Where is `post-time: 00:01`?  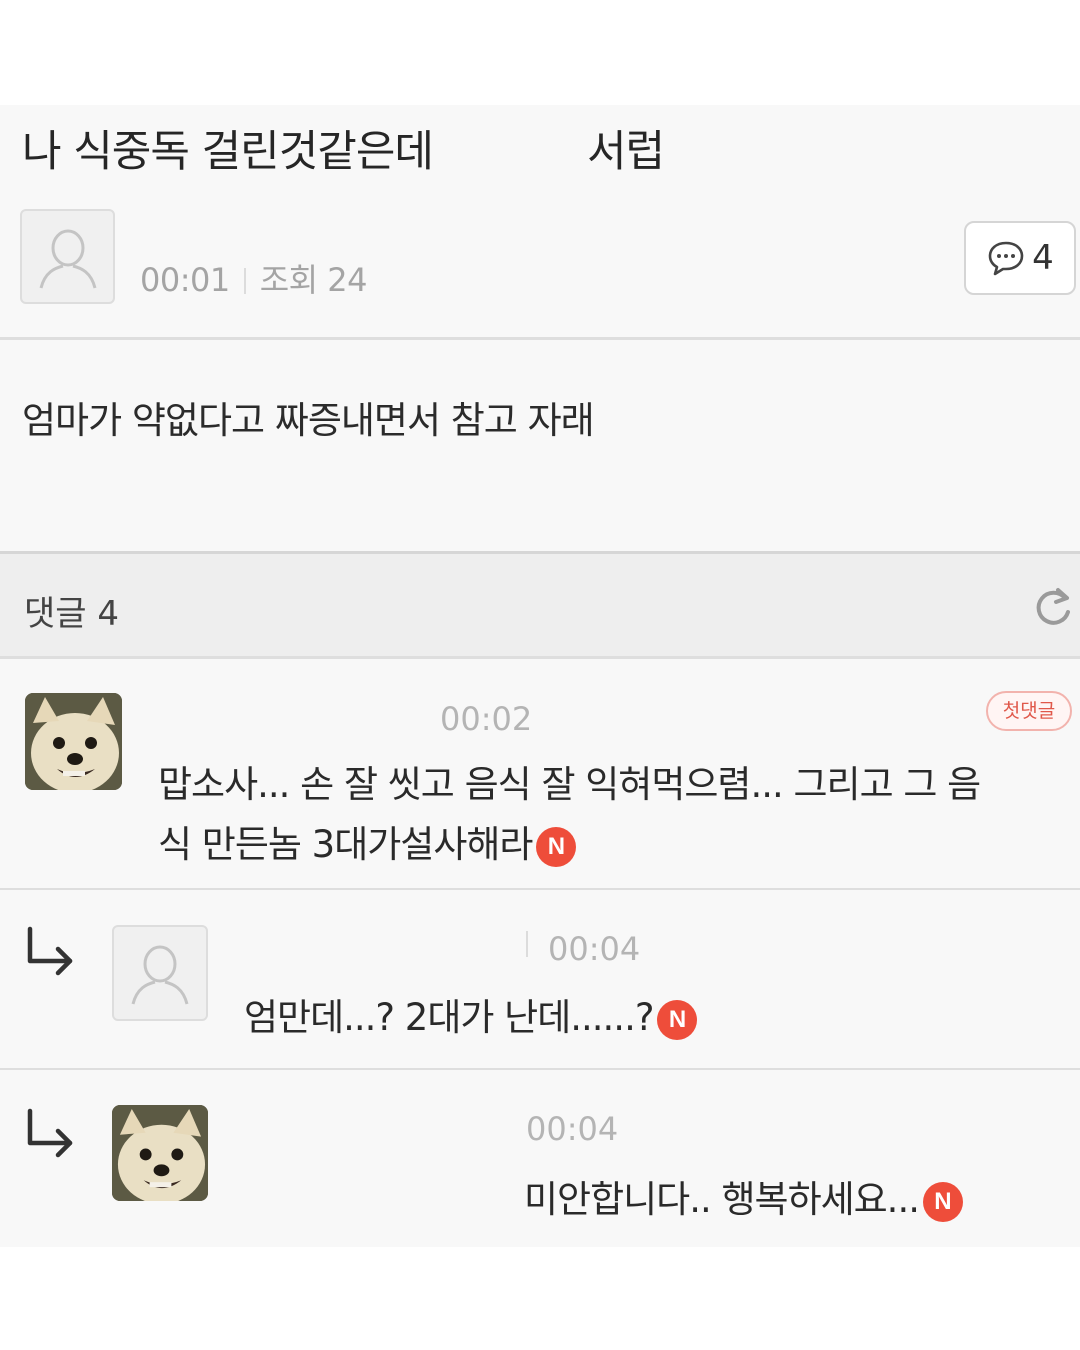
post-time: 00:01 is located at coordinates (185, 280).